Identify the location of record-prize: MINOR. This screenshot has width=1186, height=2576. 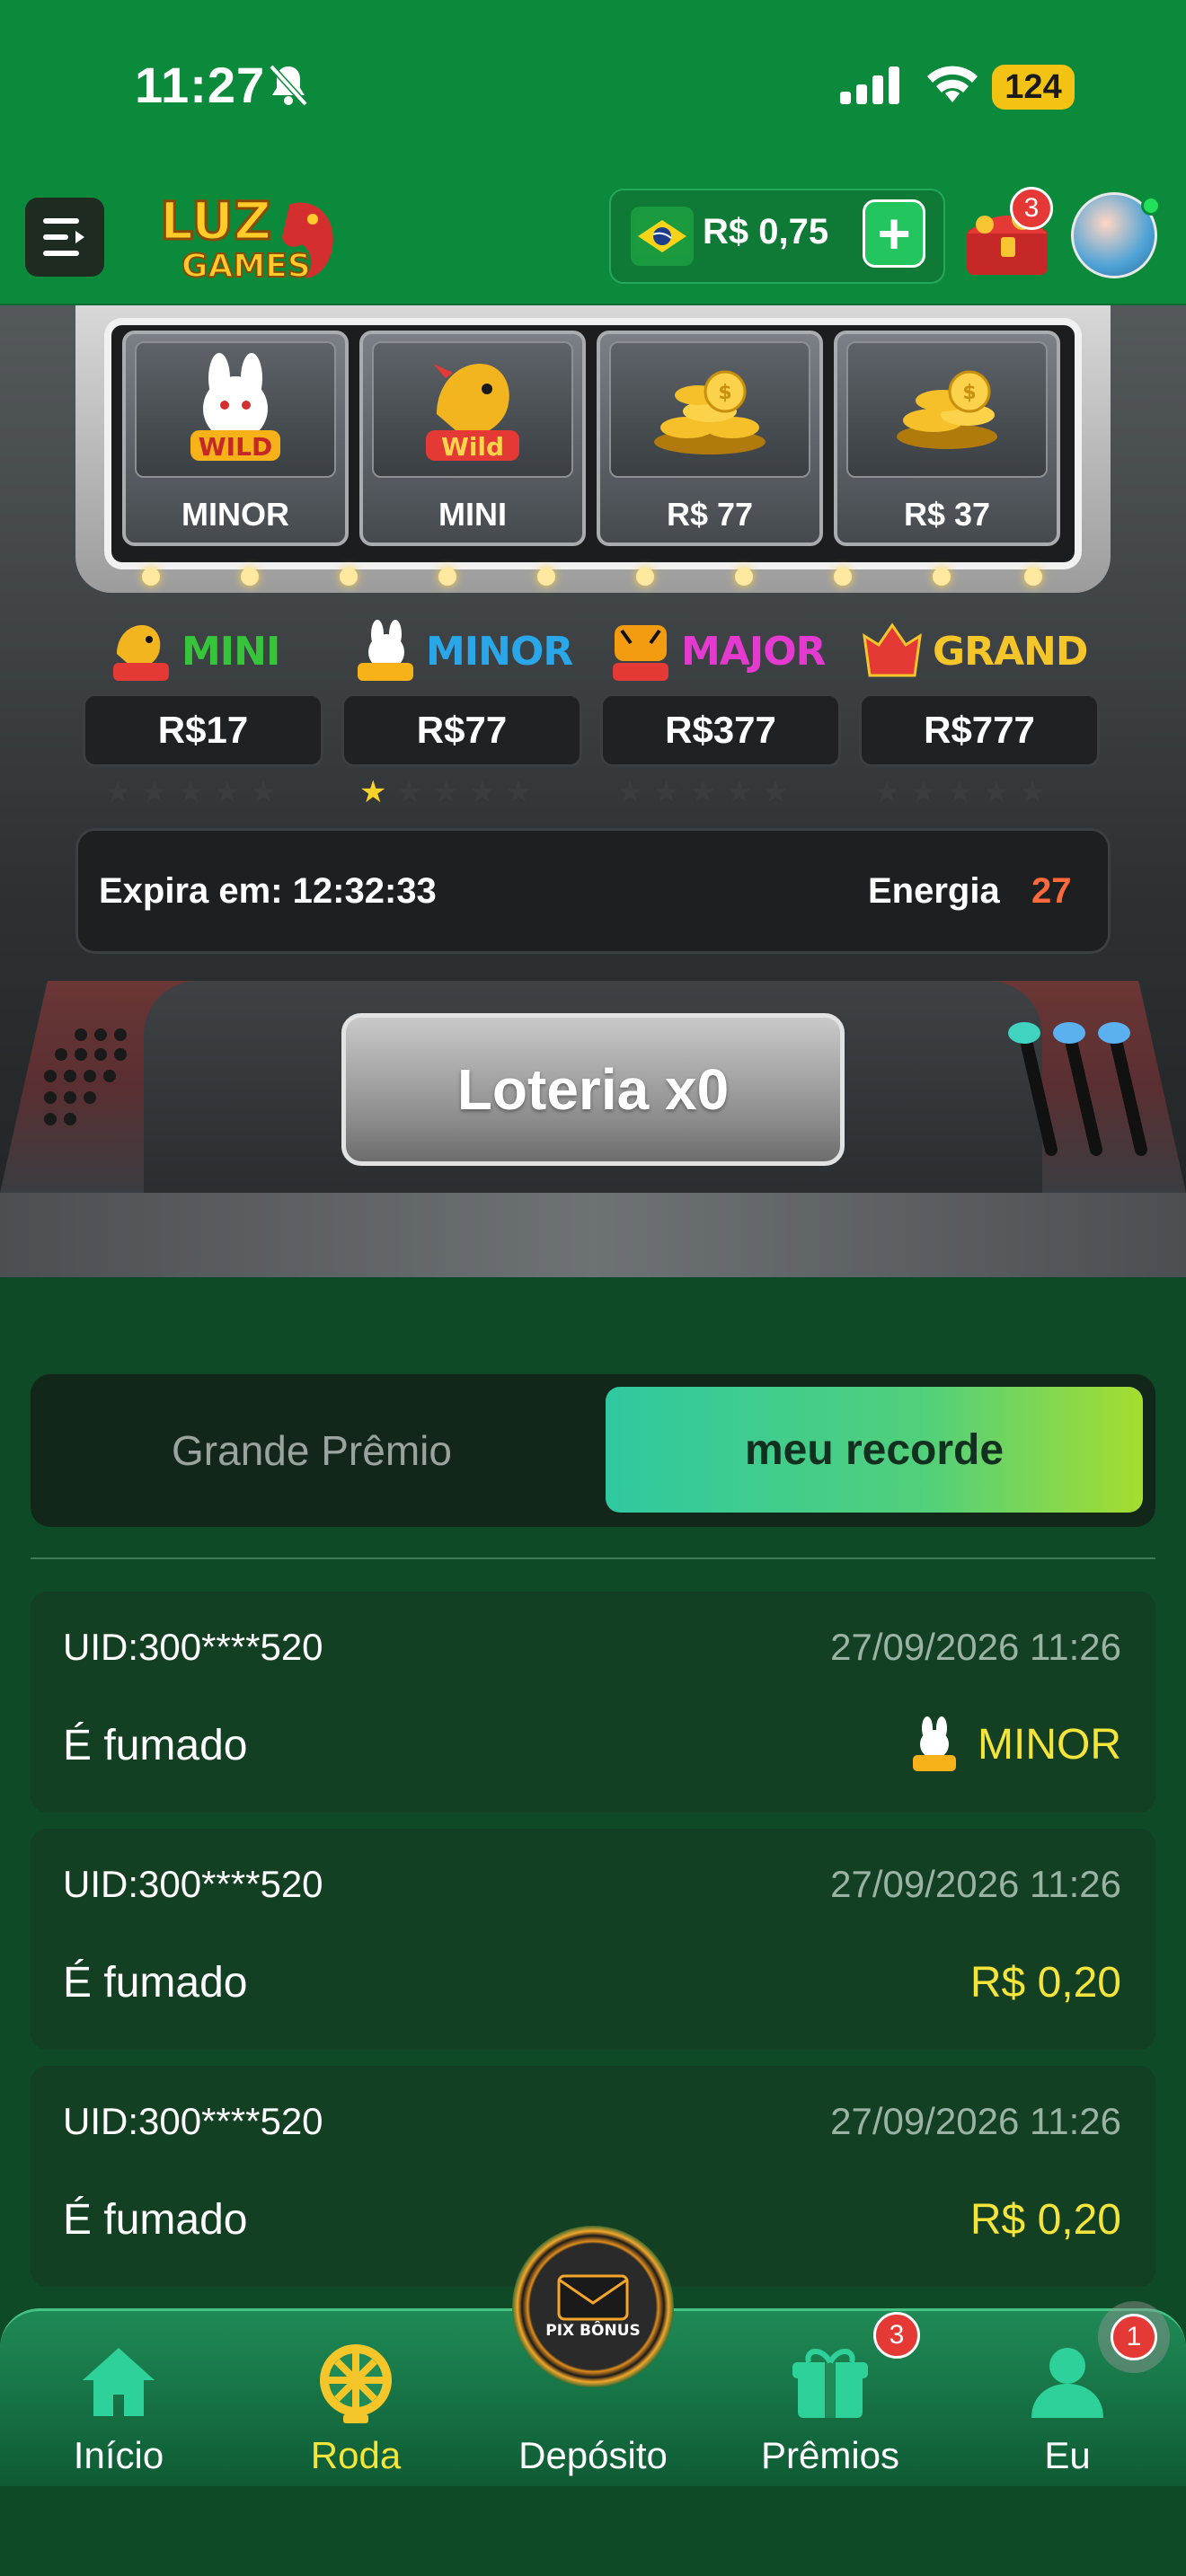
(1015, 1744).